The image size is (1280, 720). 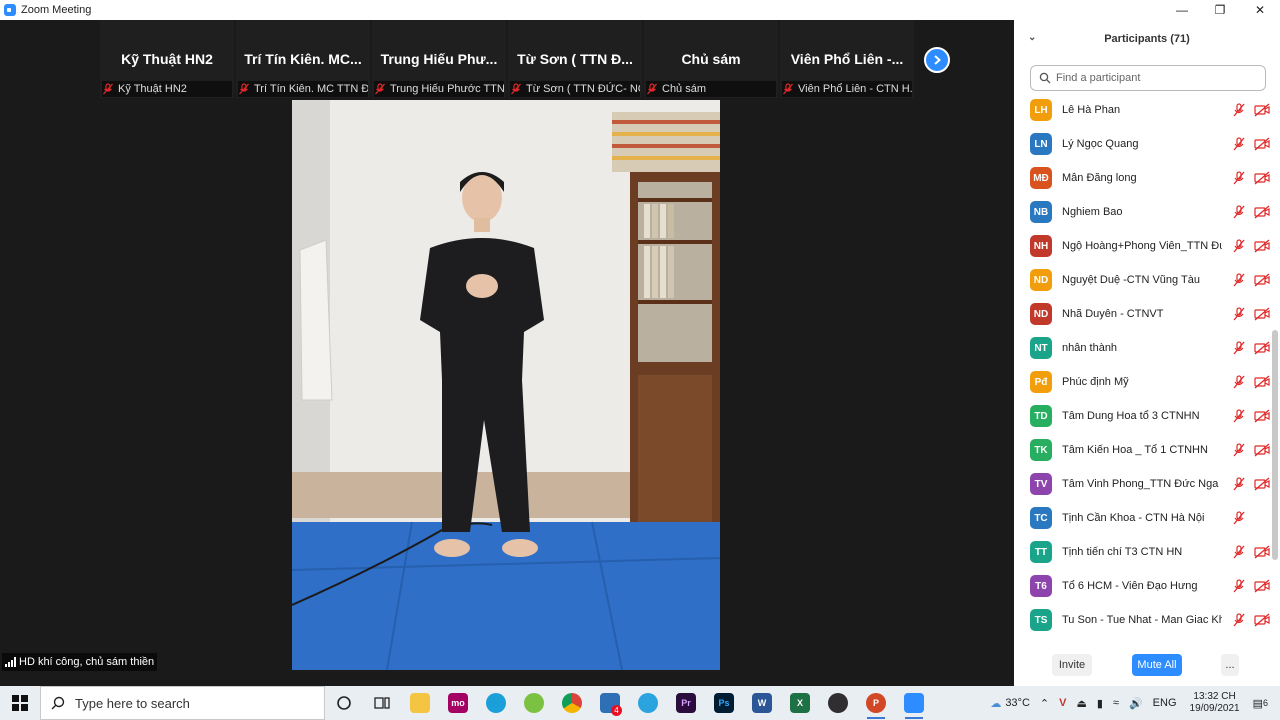 What do you see at coordinates (1142, 348) in the screenshot?
I see `participant-row: NT nhẫn thành` at bounding box center [1142, 348].